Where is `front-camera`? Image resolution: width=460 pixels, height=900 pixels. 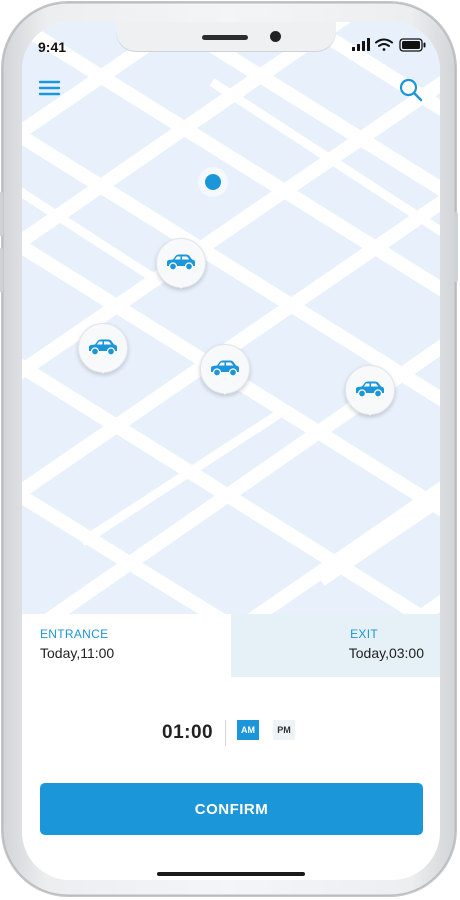 front-camera is located at coordinates (275, 36).